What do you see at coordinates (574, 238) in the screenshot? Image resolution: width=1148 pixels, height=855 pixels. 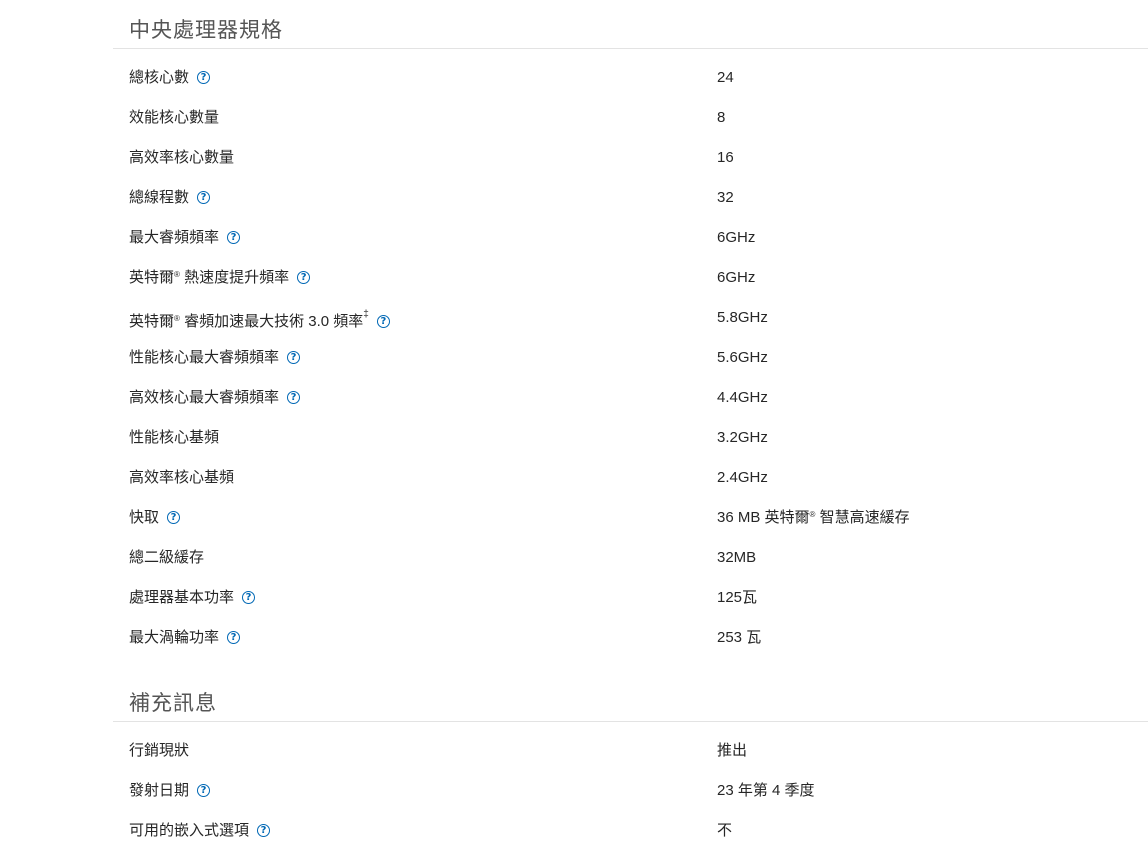 I see `spec-row-max-turbo-frequency: 最大睿頻頻率? 6GHz` at bounding box center [574, 238].